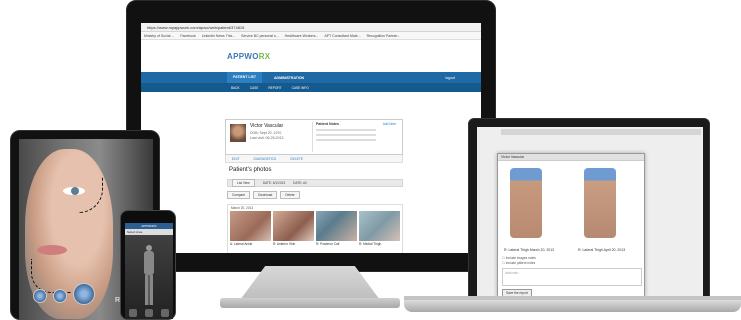  I want to click on edit-button: EDIT, so click(236, 159).